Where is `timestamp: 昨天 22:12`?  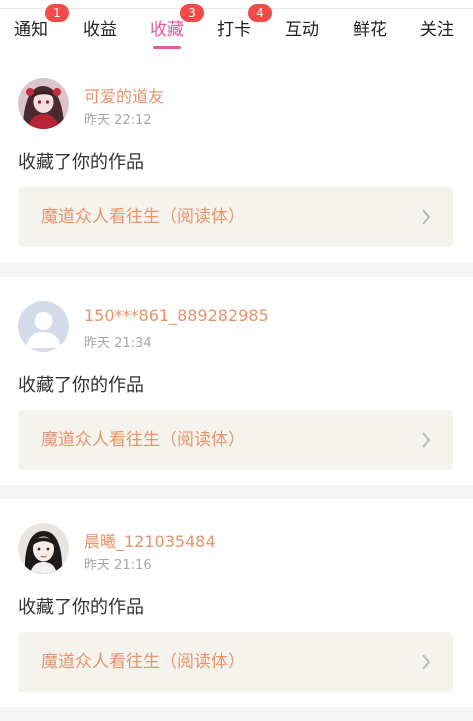
timestamp: 昨天 22:12 is located at coordinates (118, 120).